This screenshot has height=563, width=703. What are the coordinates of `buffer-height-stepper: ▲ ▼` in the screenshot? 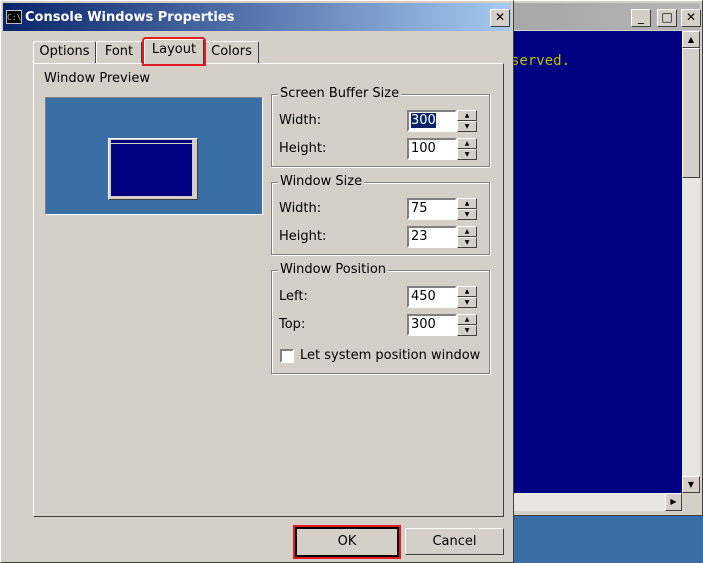 It's located at (467, 149).